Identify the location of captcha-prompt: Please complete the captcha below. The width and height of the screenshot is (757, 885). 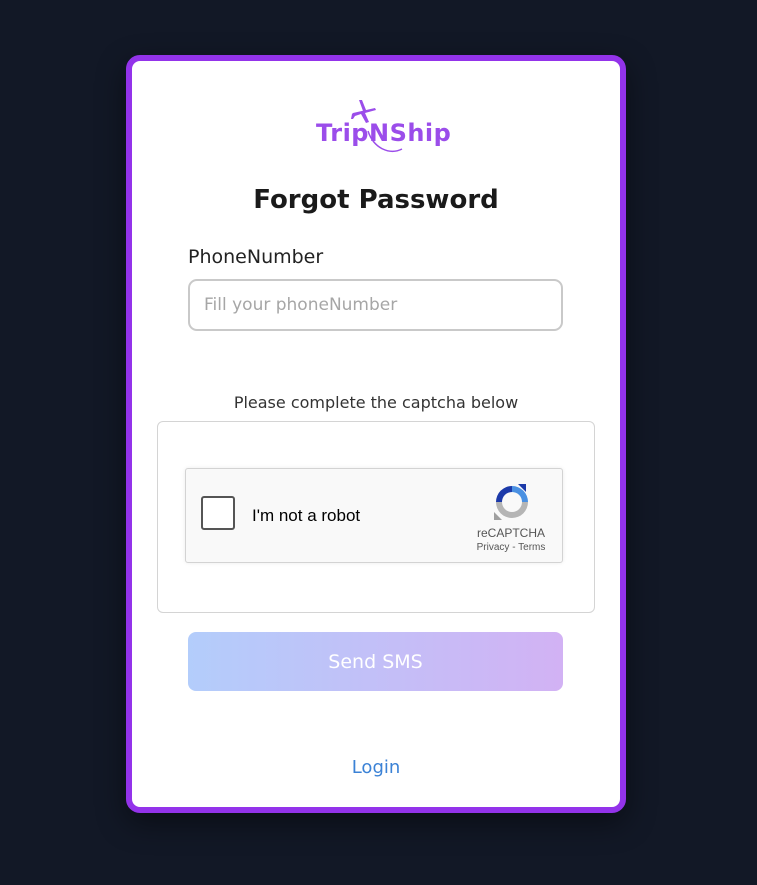
(376, 402).